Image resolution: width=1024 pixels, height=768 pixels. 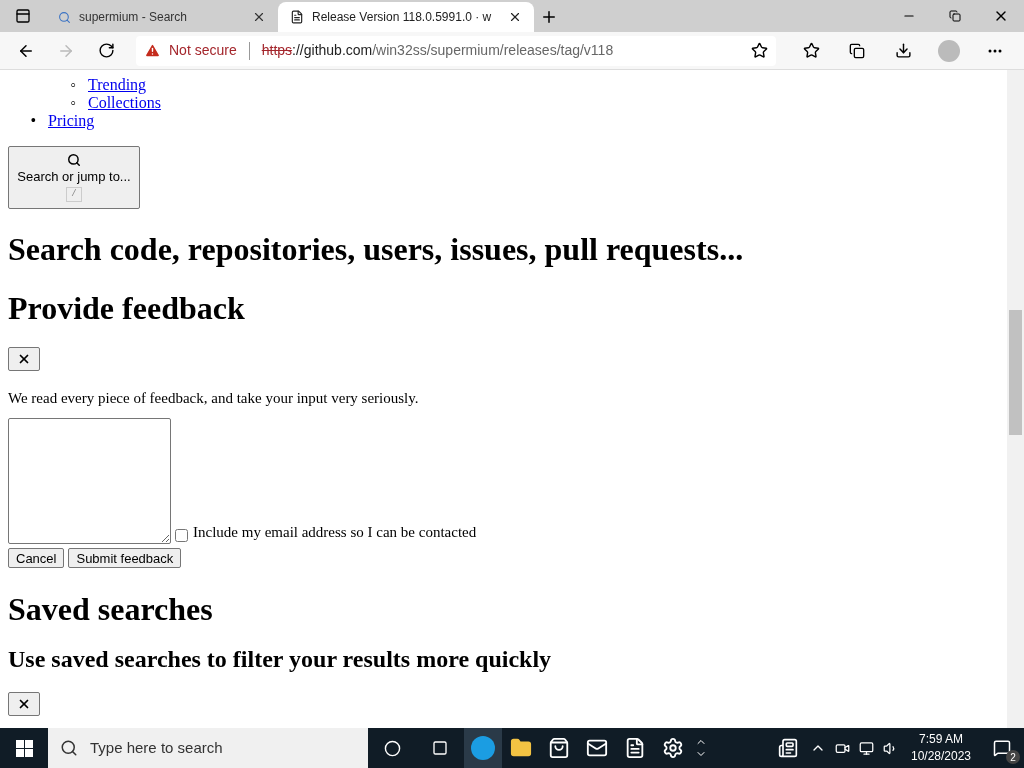 I want to click on search-placeholder: Type here to search, so click(x=156, y=747).